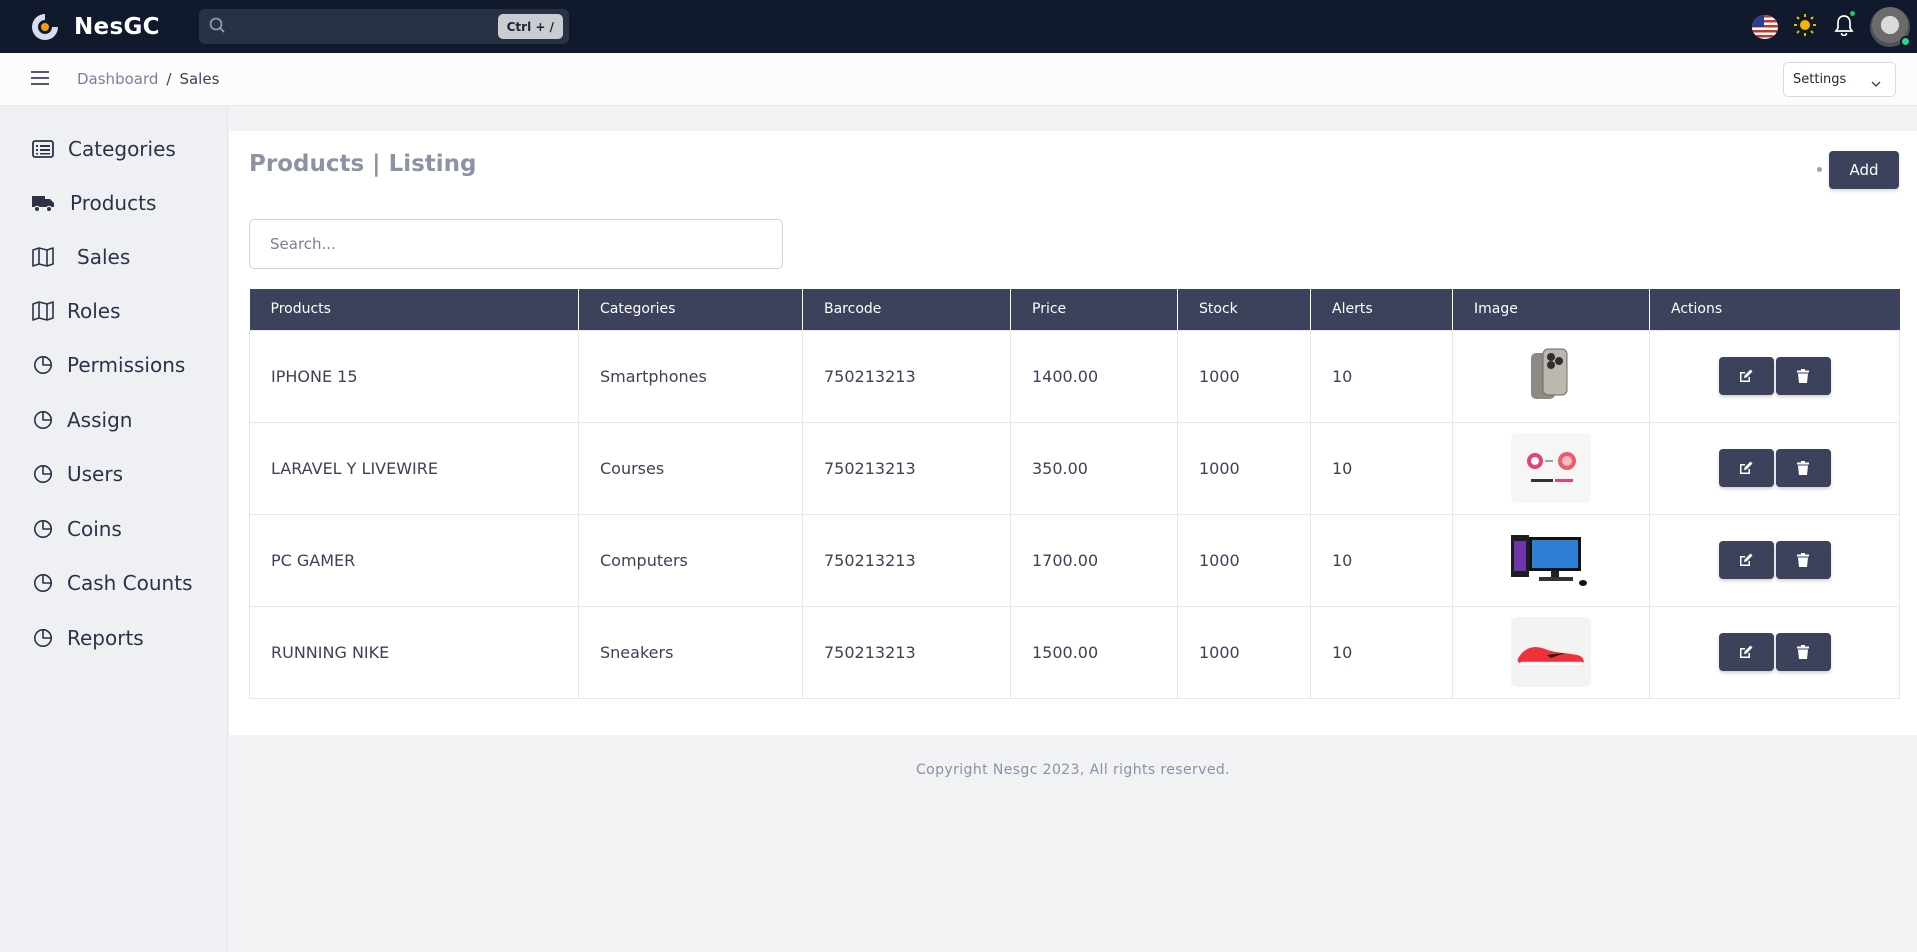  Describe the element at coordinates (516, 244) in the screenshot. I see `search-input` at that location.